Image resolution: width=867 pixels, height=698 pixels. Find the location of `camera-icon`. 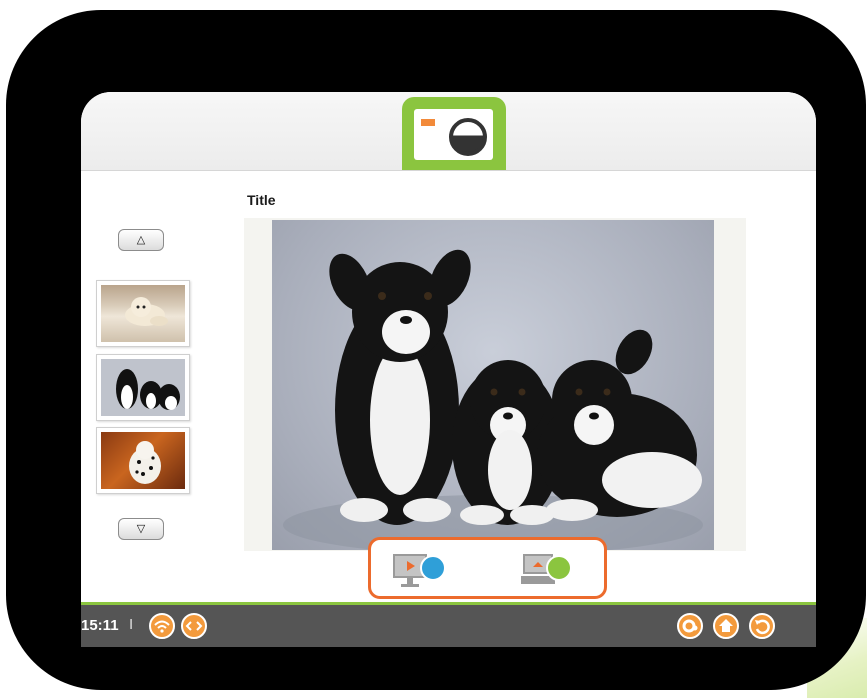

camera-icon is located at coordinates (454, 133).